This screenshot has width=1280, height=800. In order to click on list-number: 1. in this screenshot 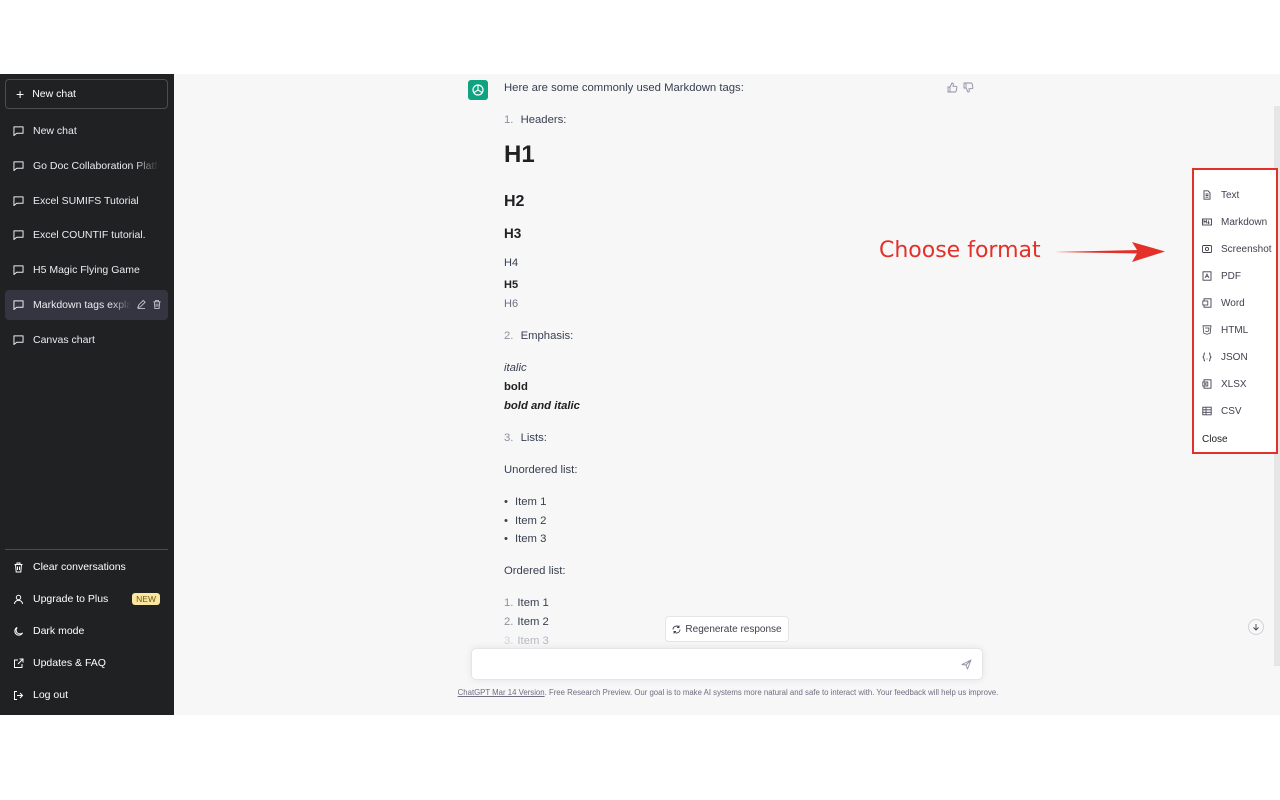, I will do `click(509, 120)`.